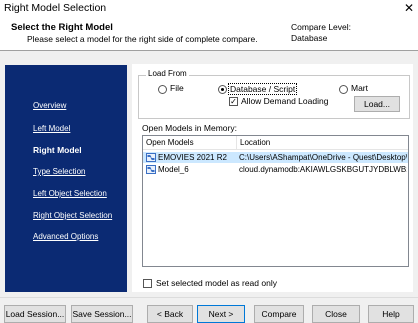 This screenshot has height=323, width=418. What do you see at coordinates (49, 105) in the screenshot?
I see `sidebar-item-overview: Overview` at bounding box center [49, 105].